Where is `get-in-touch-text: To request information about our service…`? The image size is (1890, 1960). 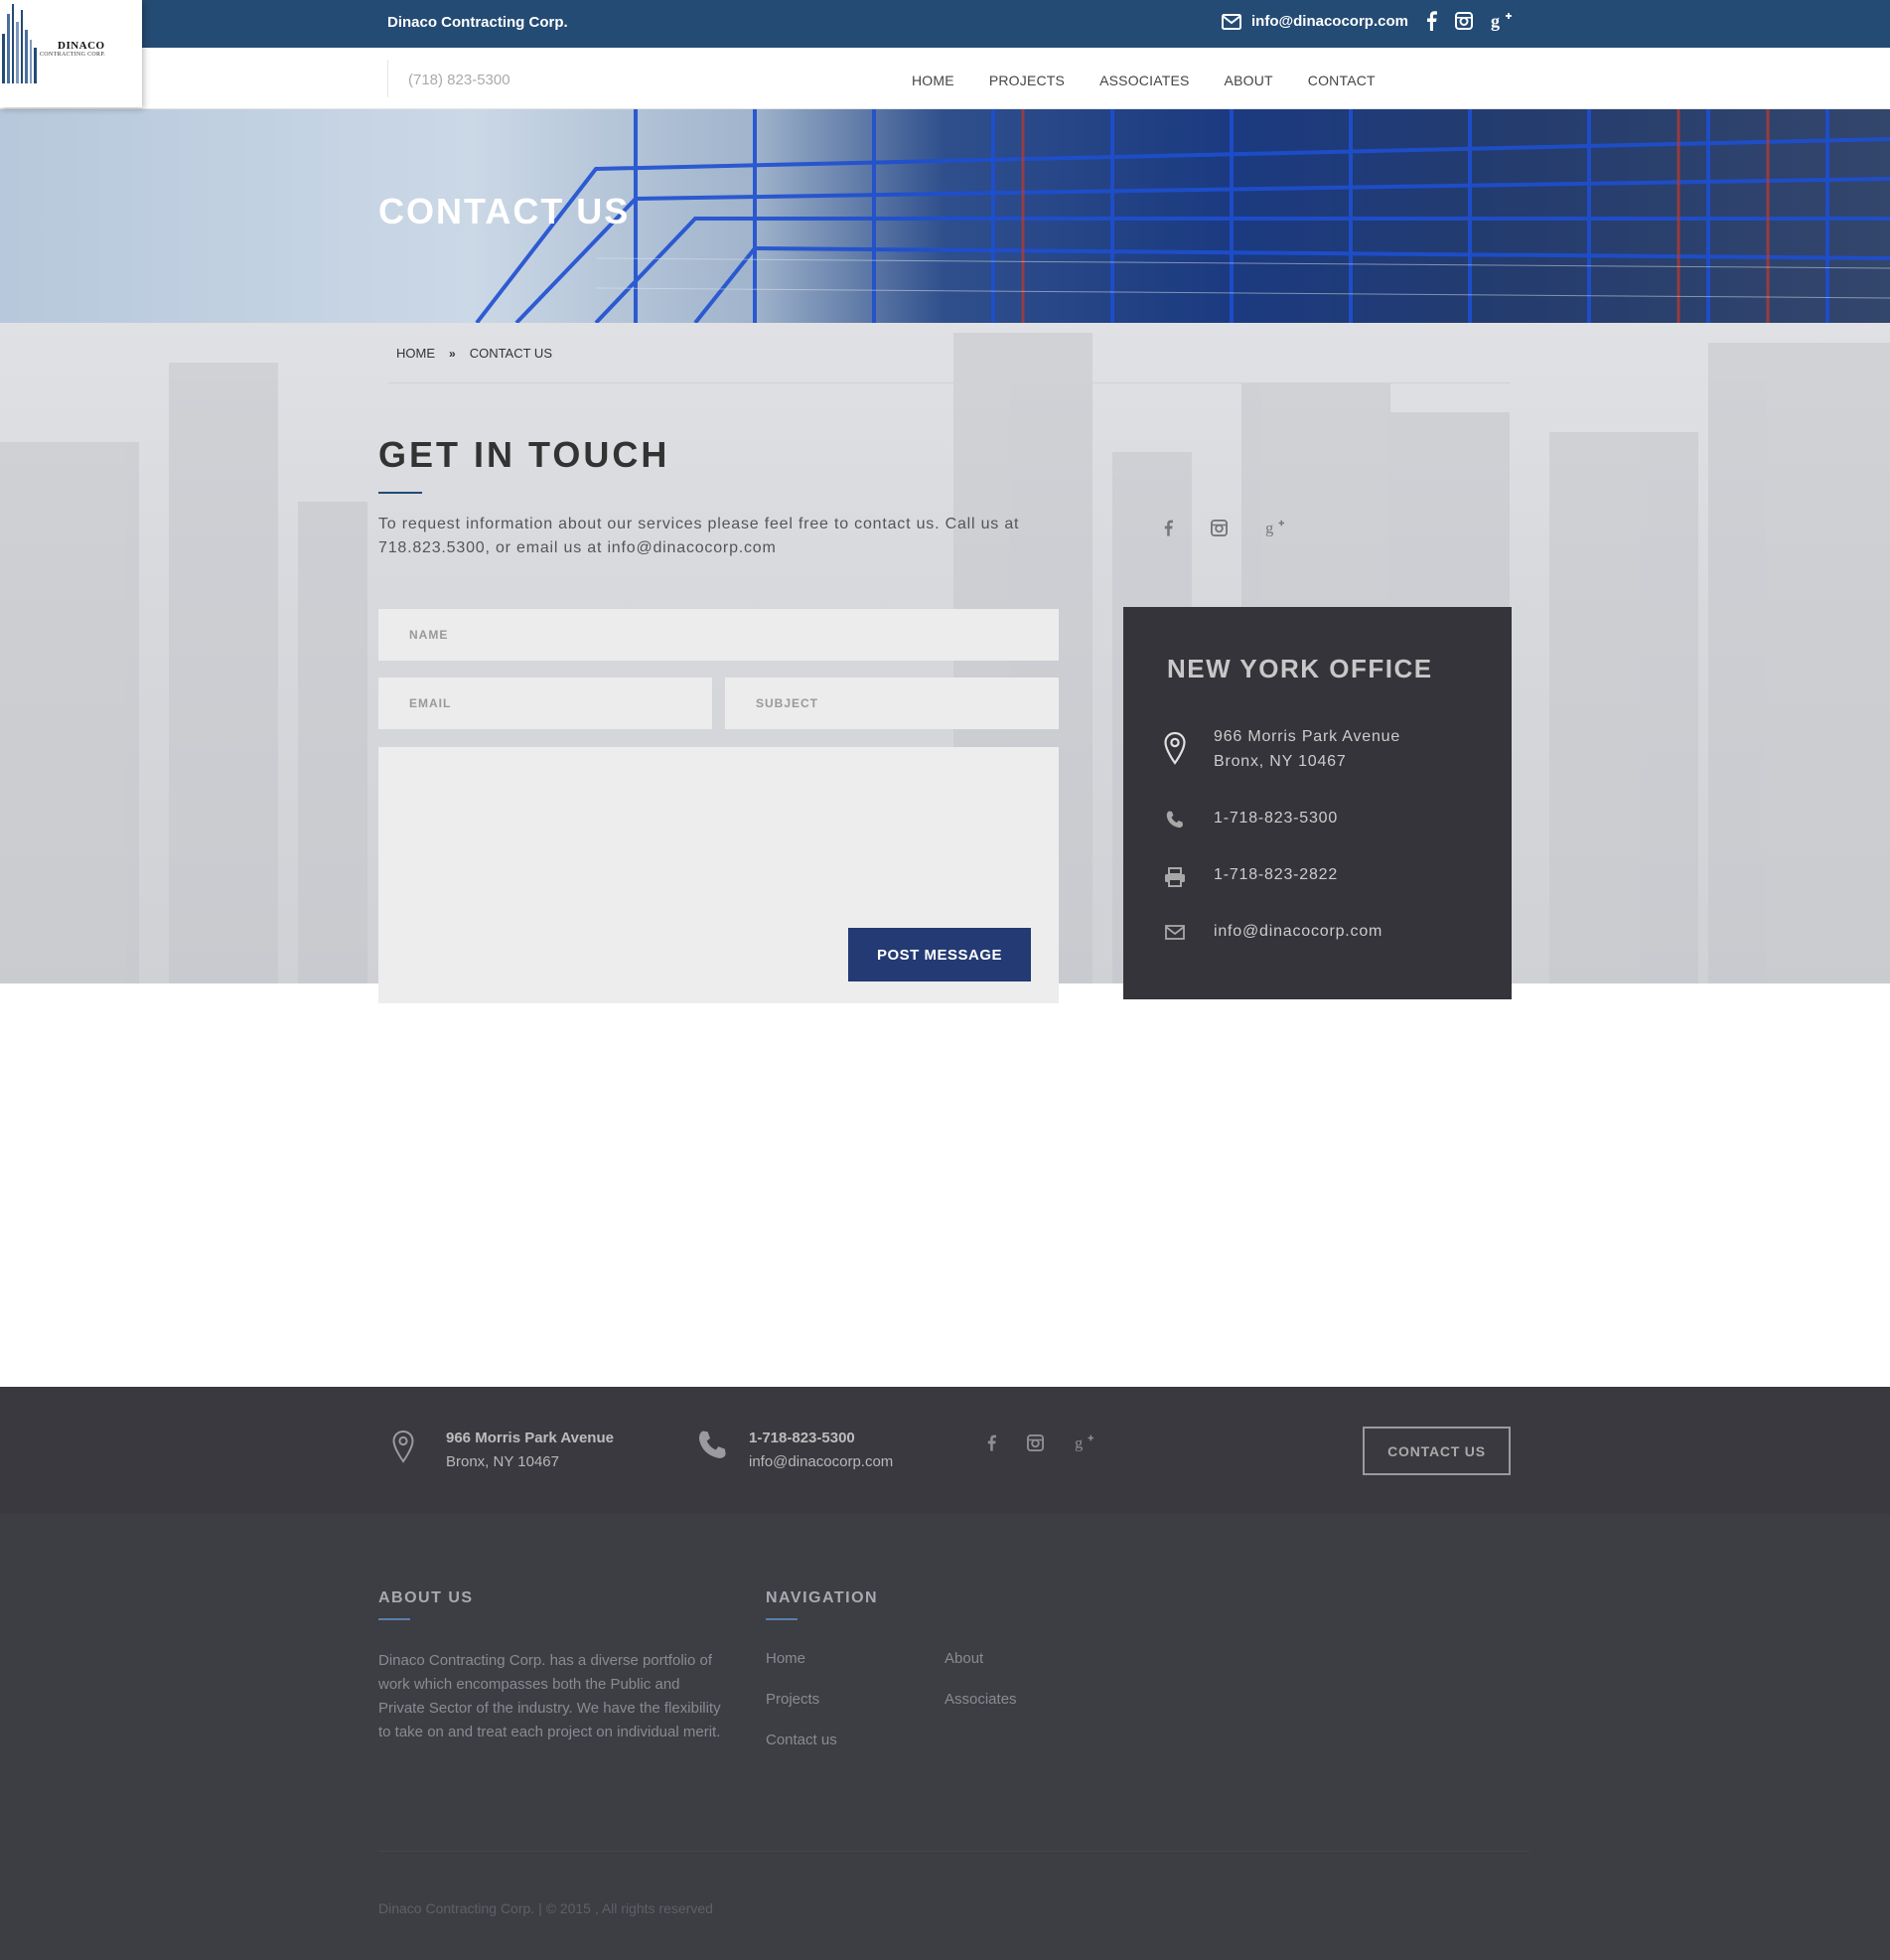 get-in-touch-text: To request information about our service… is located at coordinates (699, 536).